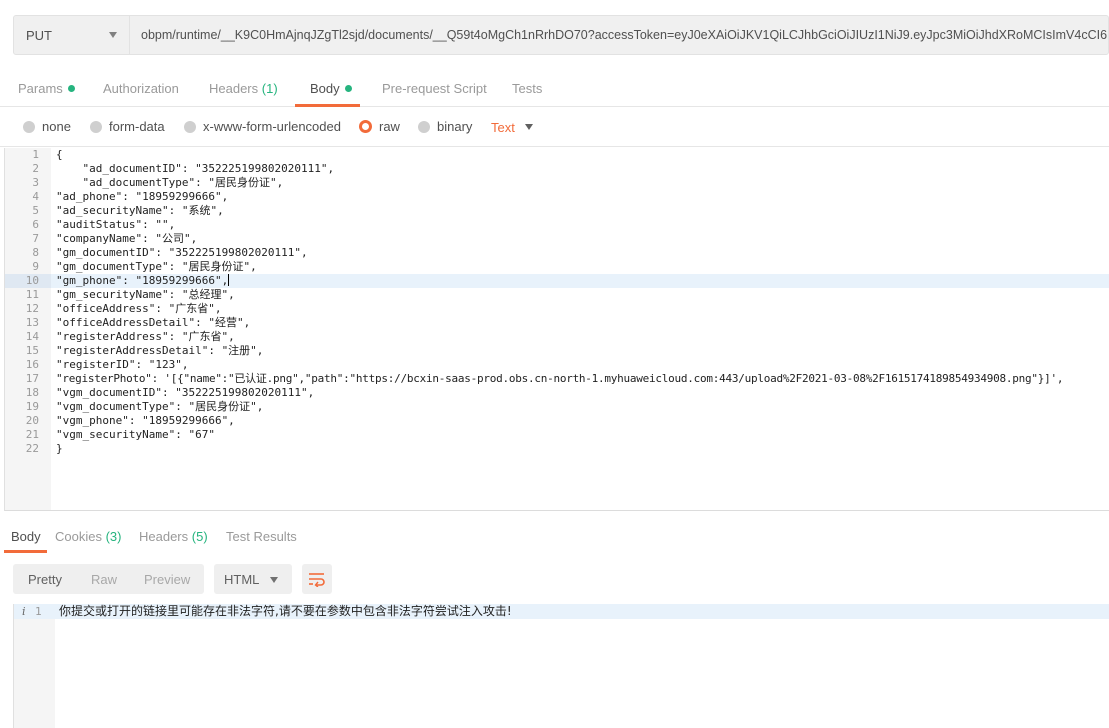 The height and width of the screenshot is (728, 1109). I want to click on code-line: 19 "vgm_documentType": "居民身份证",, so click(144, 406).